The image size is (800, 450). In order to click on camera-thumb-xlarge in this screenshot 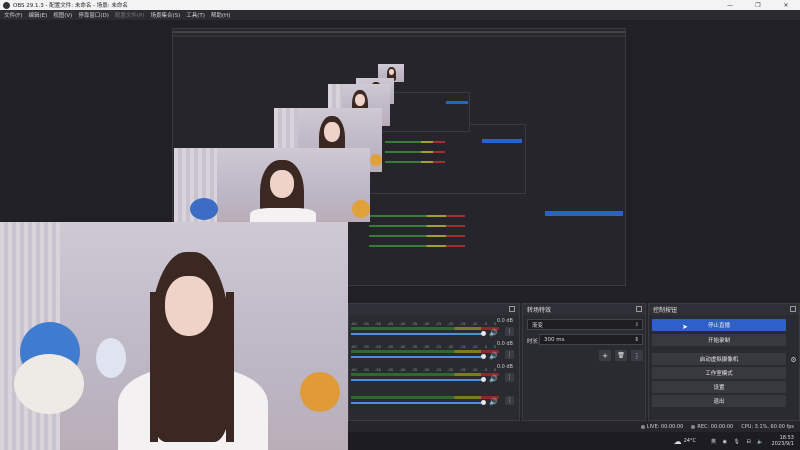, I will do `click(272, 185)`.